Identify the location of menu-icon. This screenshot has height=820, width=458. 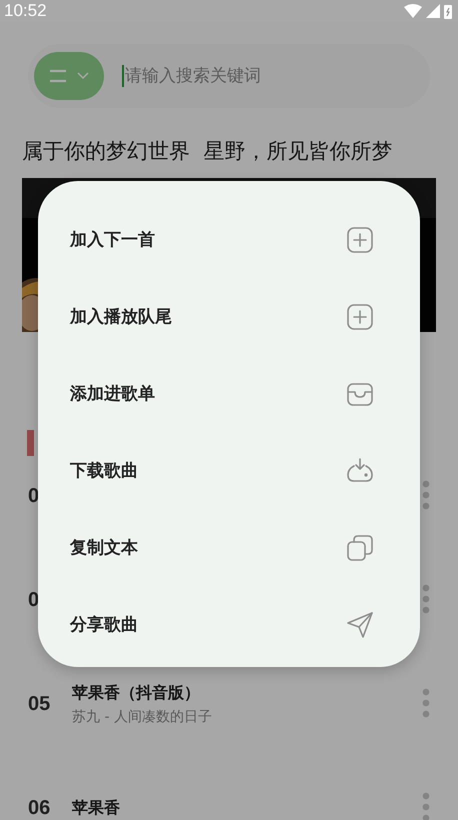
(58, 76).